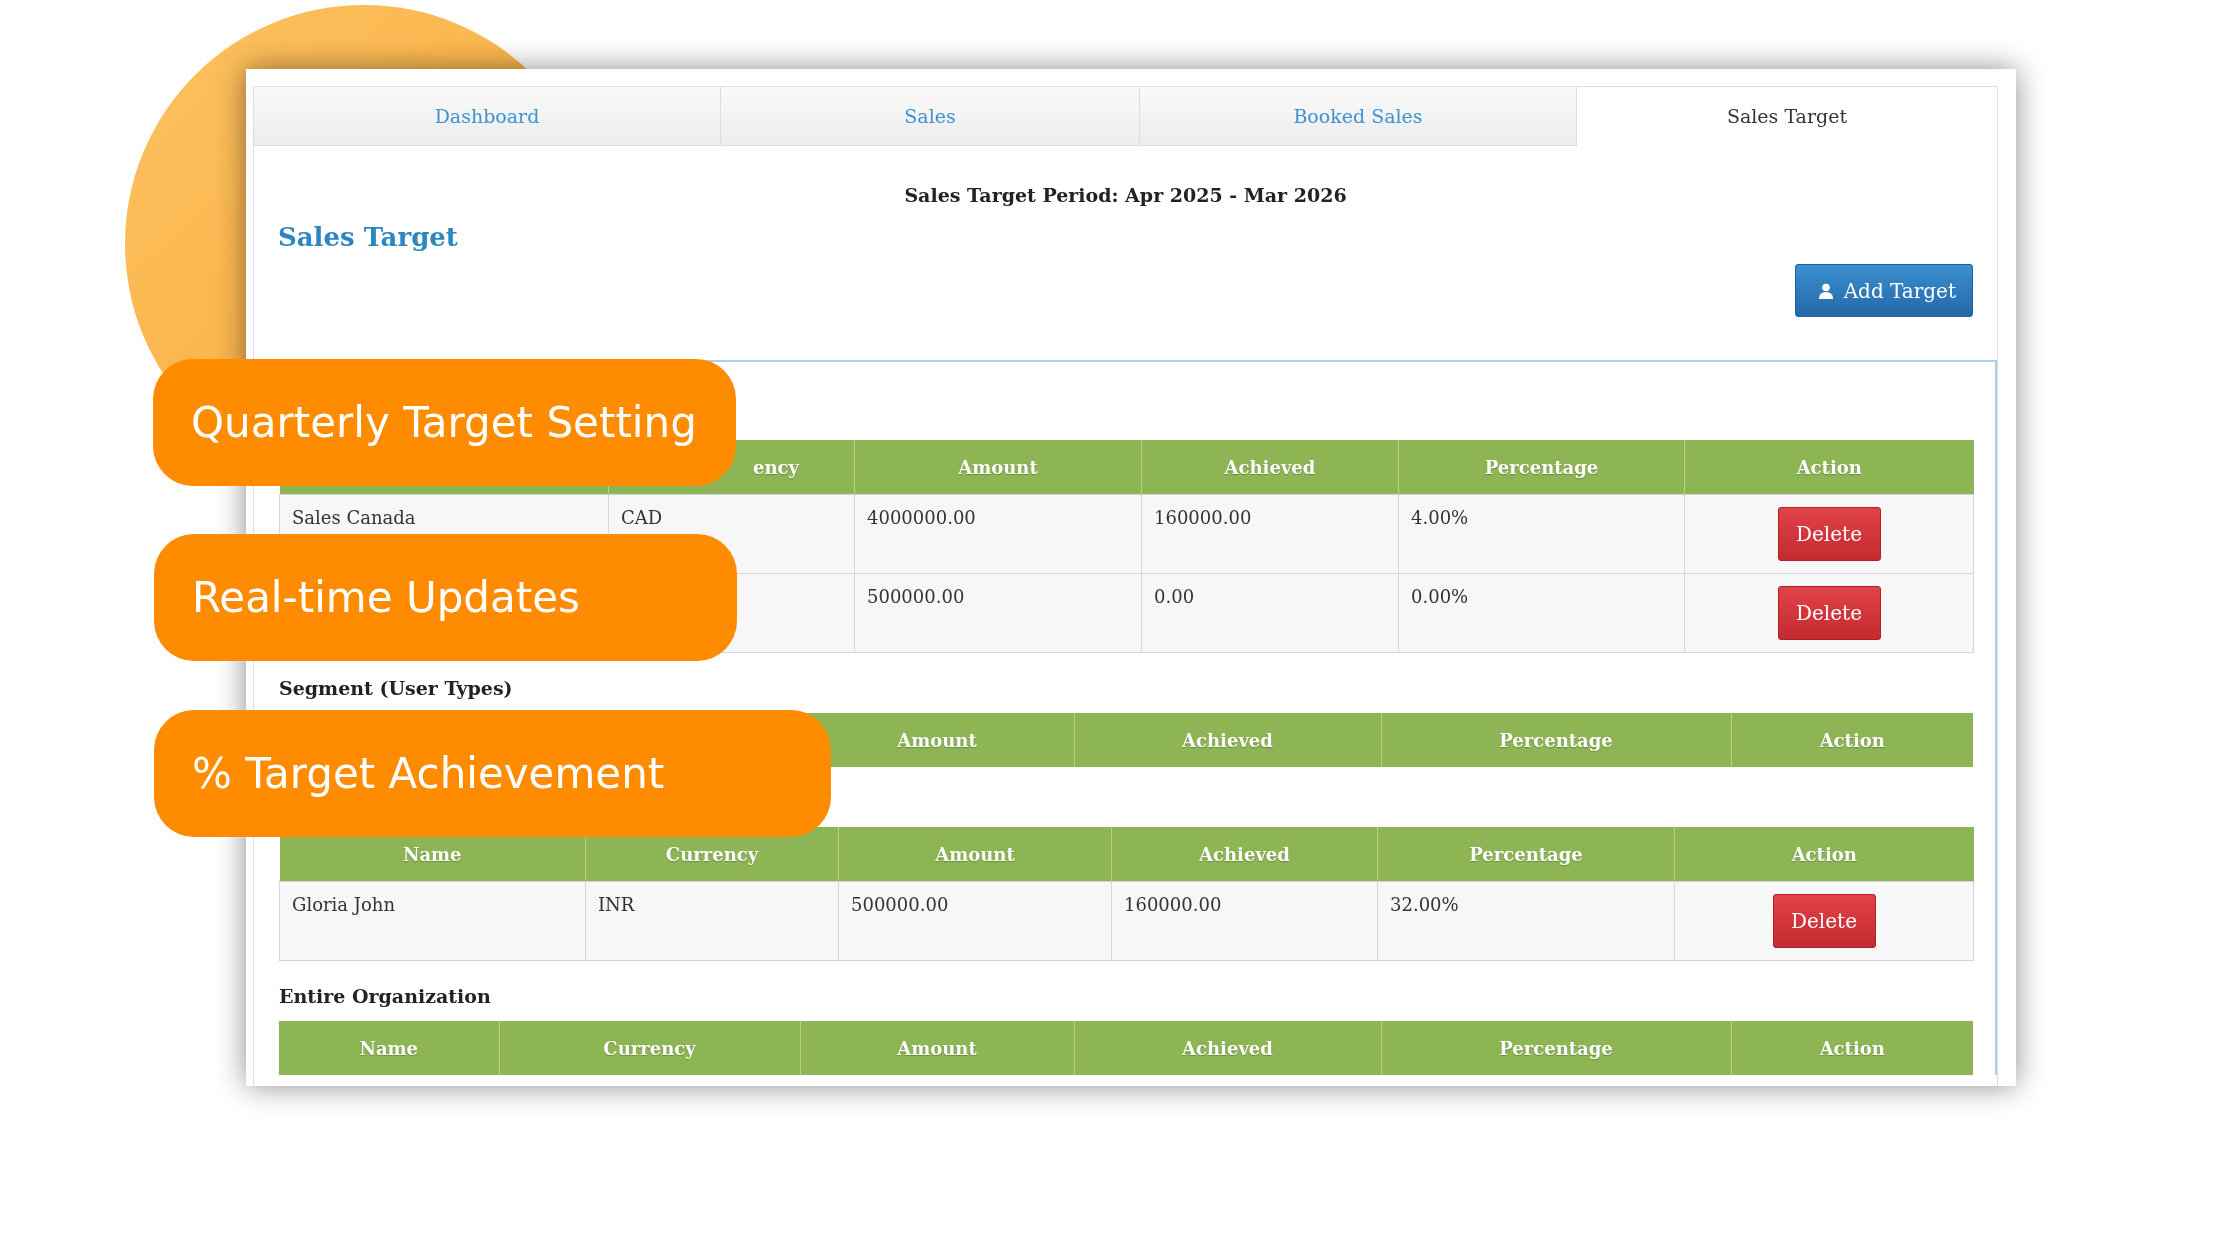 The height and width of the screenshot is (1260, 2240). I want to click on feature-callout: % Target Achievement, so click(492, 773).